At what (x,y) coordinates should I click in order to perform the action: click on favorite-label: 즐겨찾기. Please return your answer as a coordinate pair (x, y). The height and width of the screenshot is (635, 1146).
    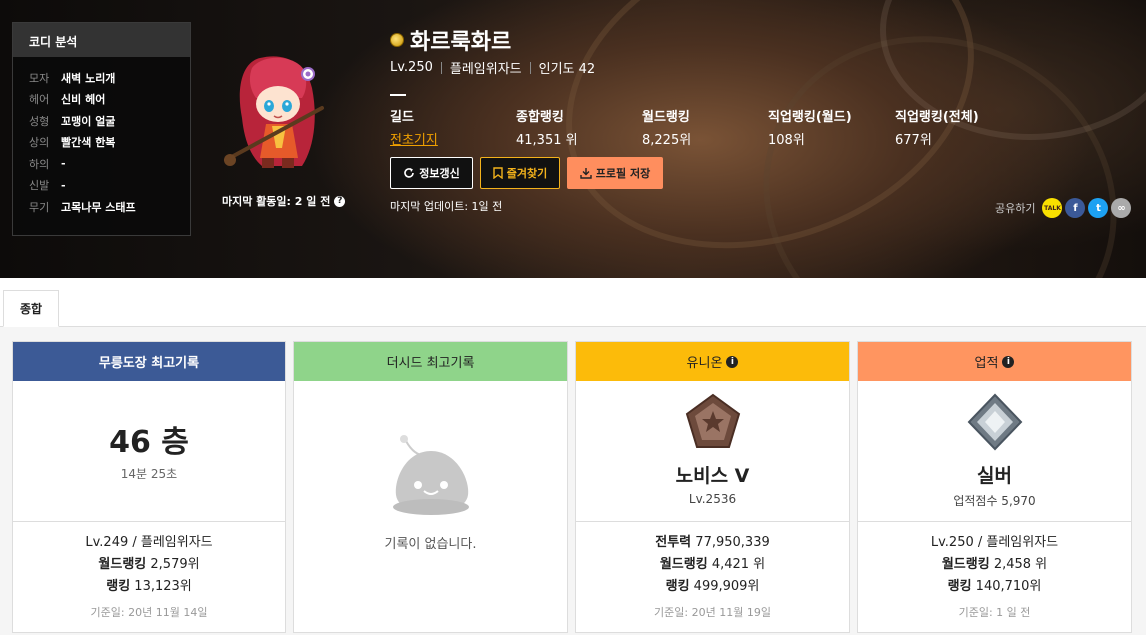
    Looking at the image, I should click on (527, 173).